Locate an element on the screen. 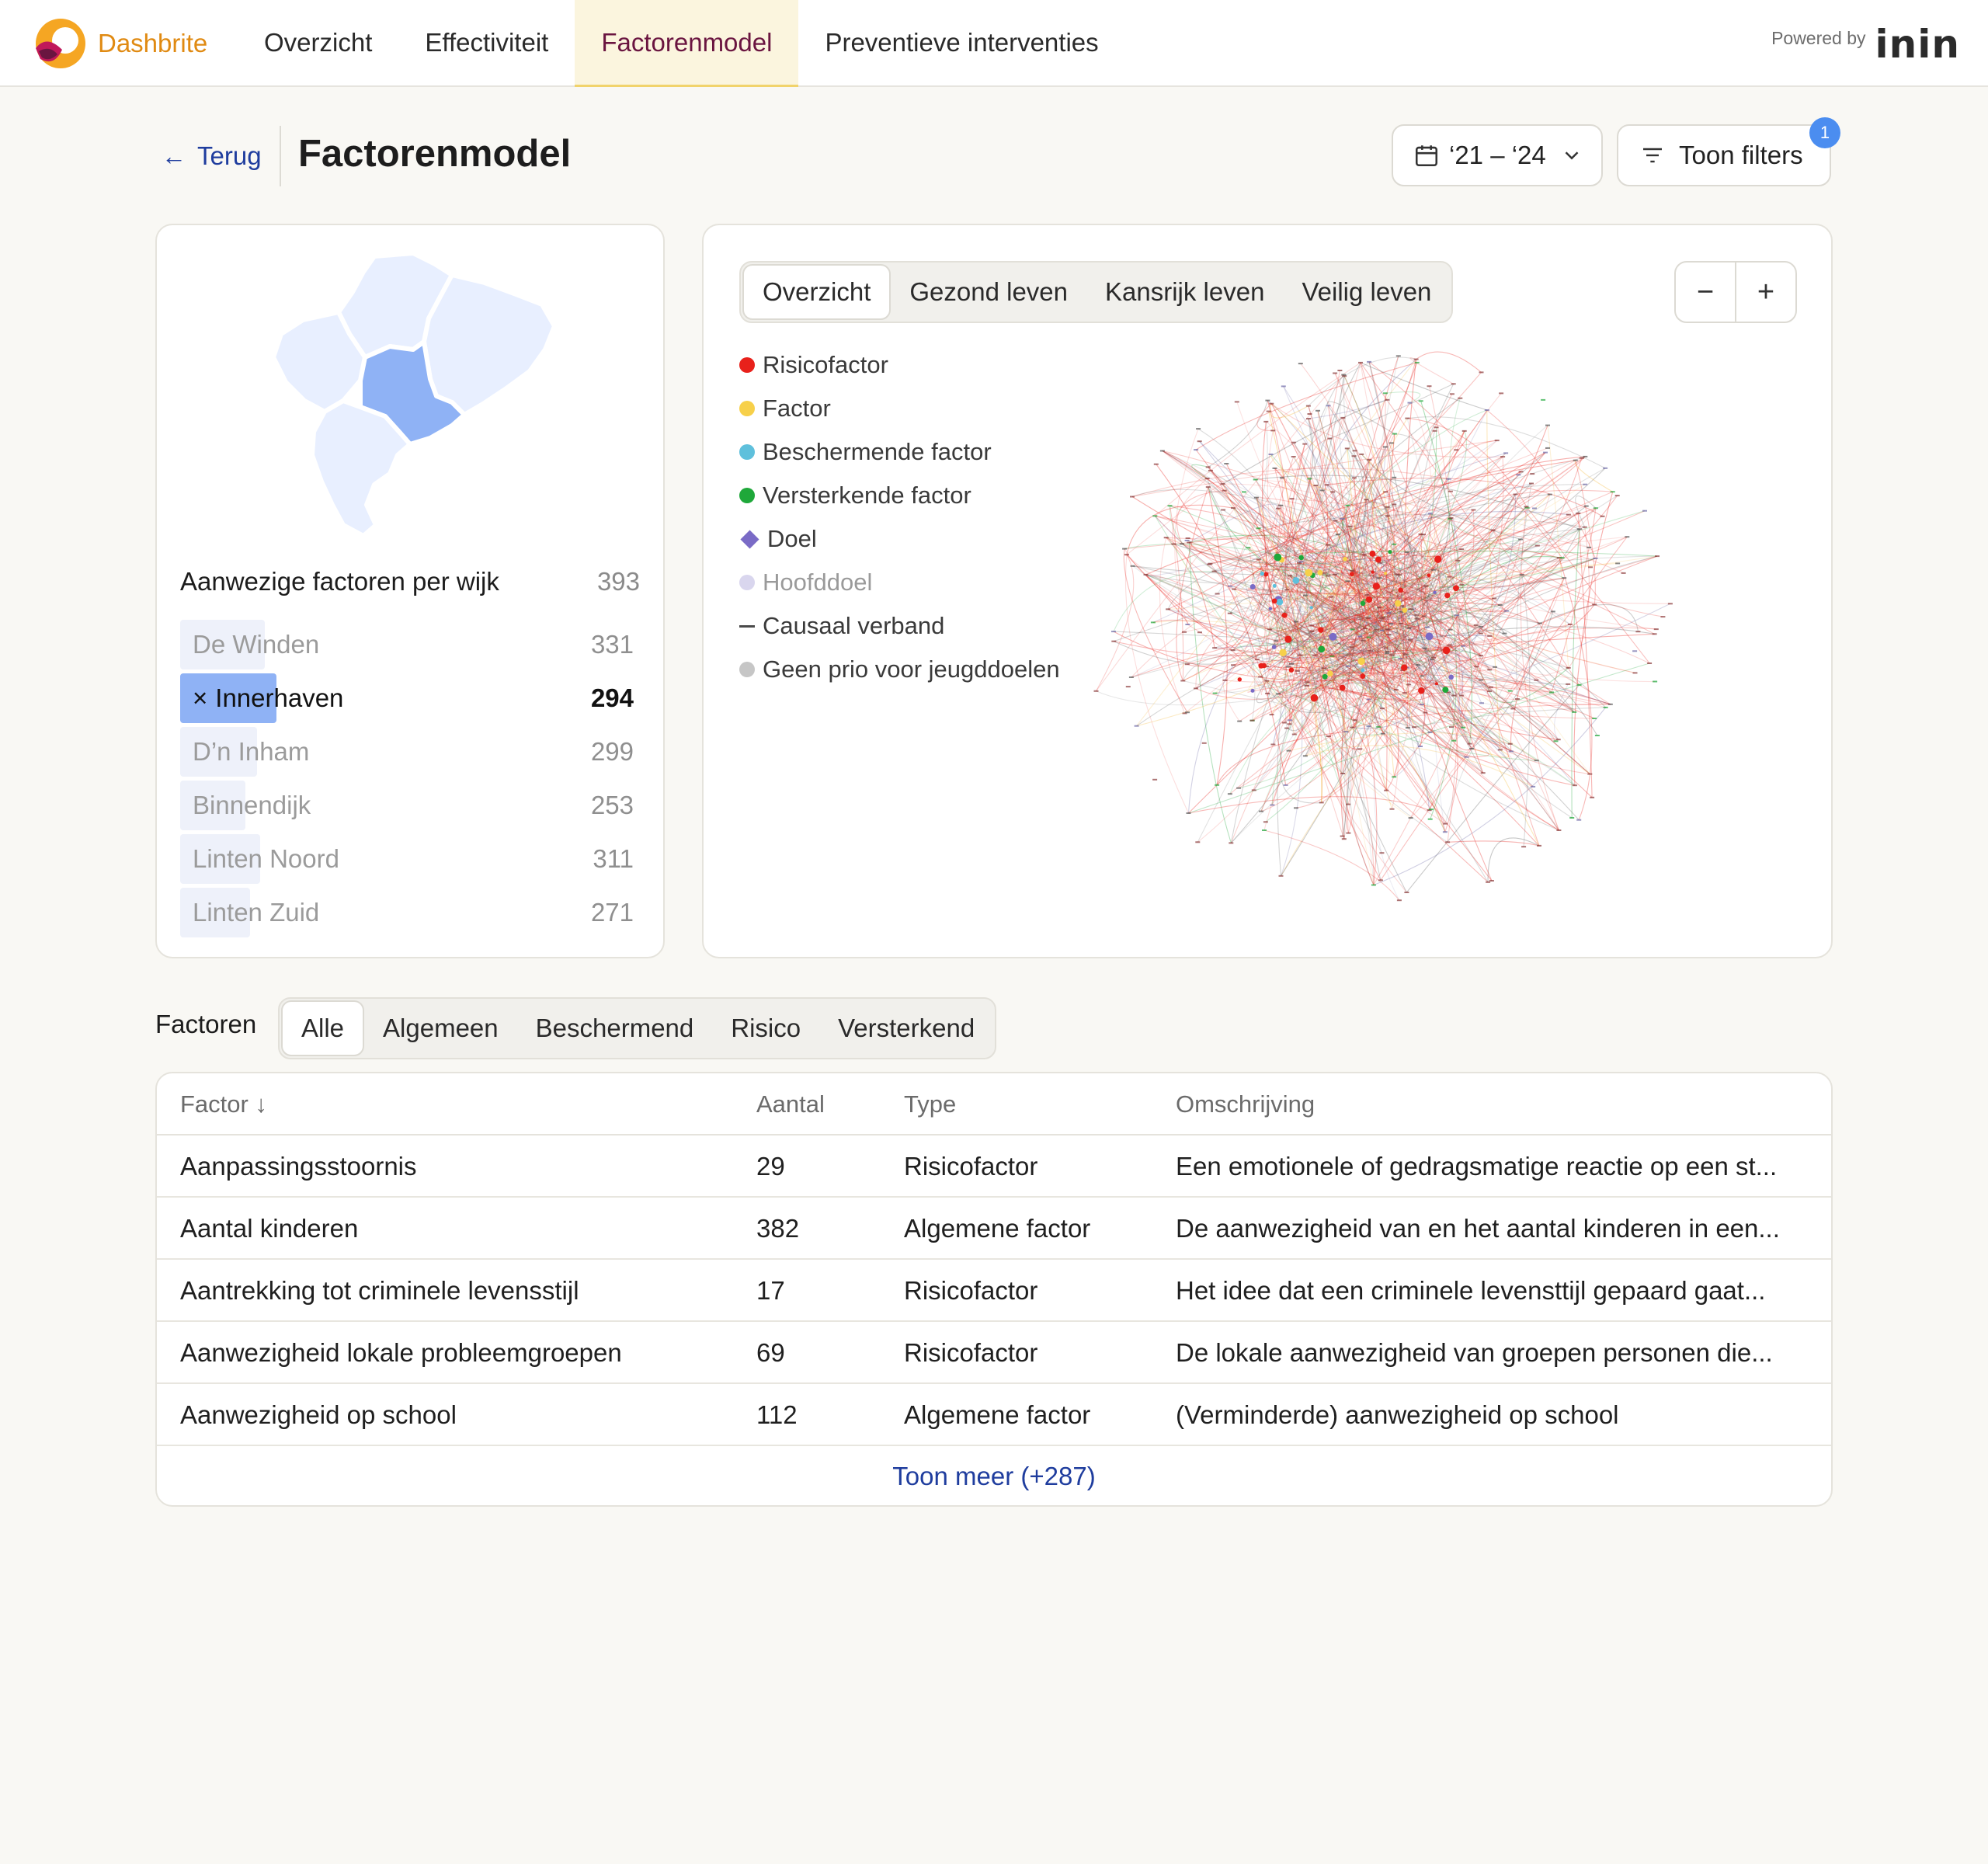 This screenshot has width=1988, height=1864. wijk-row: D’n Inham 299 is located at coordinates (410, 752).